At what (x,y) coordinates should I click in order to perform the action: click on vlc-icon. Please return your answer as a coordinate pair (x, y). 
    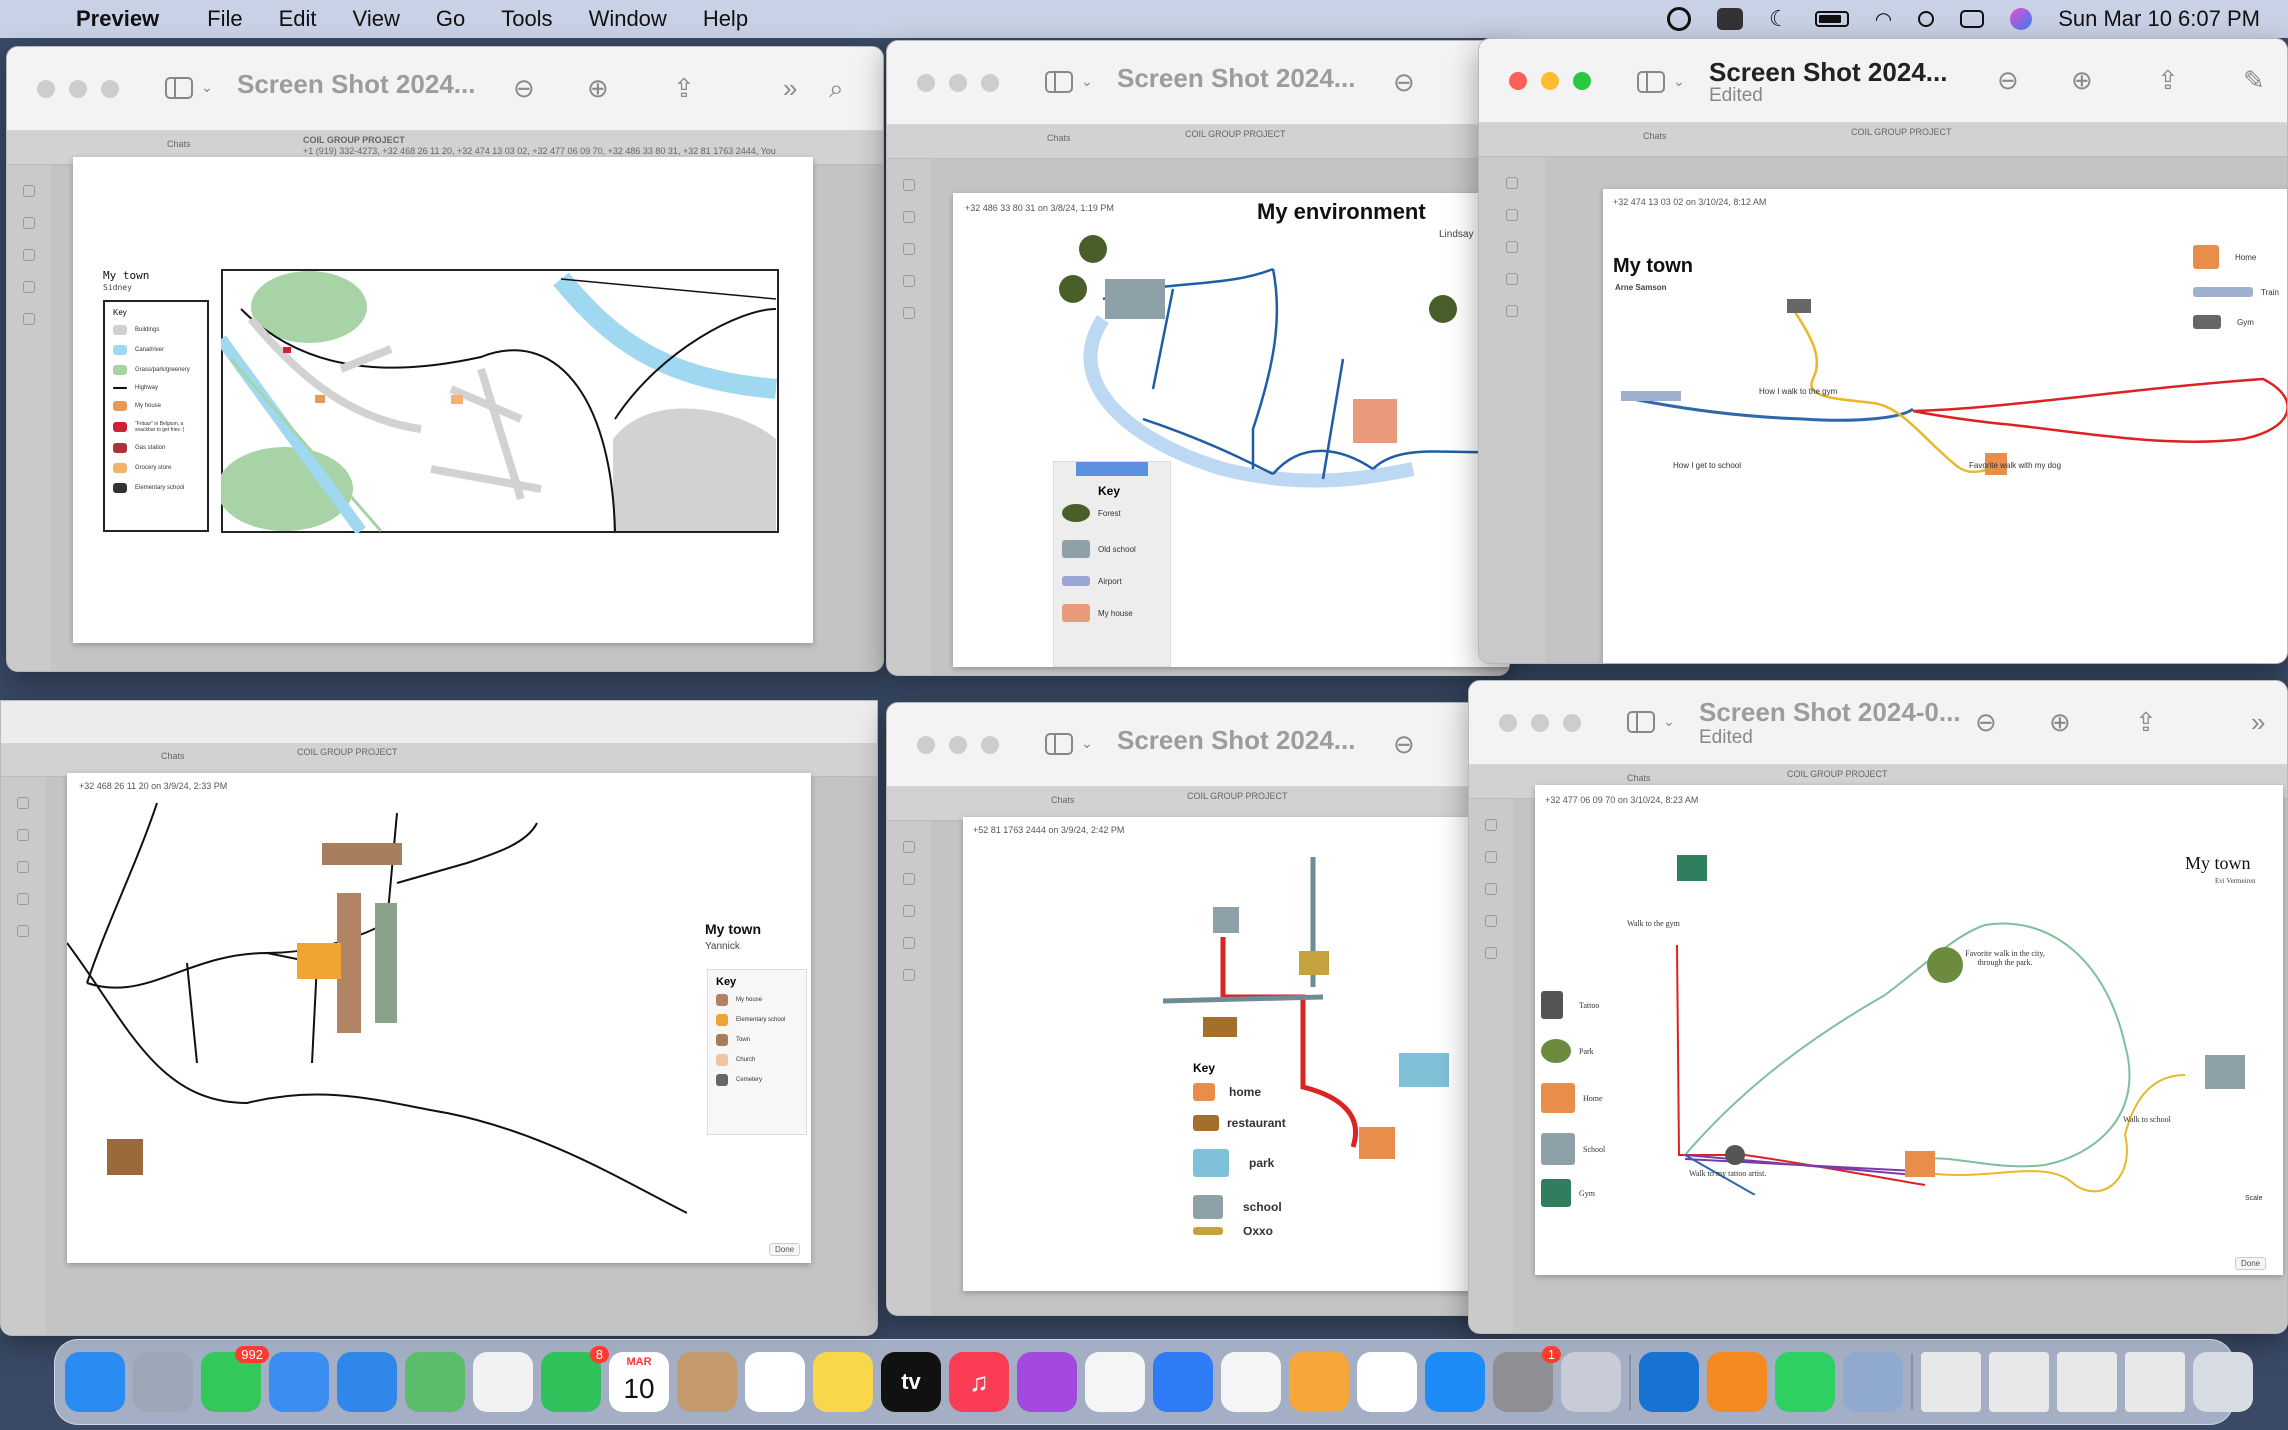
    Looking at the image, I should click on (1737, 1382).